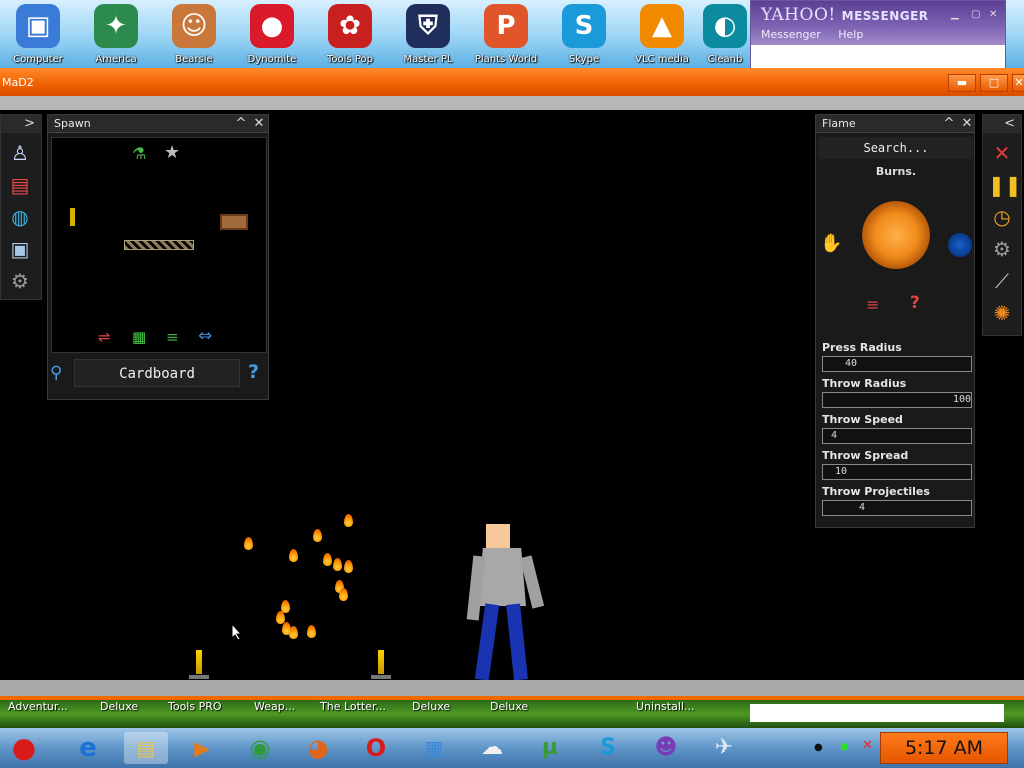 This screenshot has height=768, width=1024. Describe the element at coordinates (512, 748) in the screenshot. I see `windows-taskbar: ● e ▤ ▶ ◉ ◕ O ▦ ☁ µ S ☻ ✈ ● ▪ ✕ 5:17 AM` at that location.